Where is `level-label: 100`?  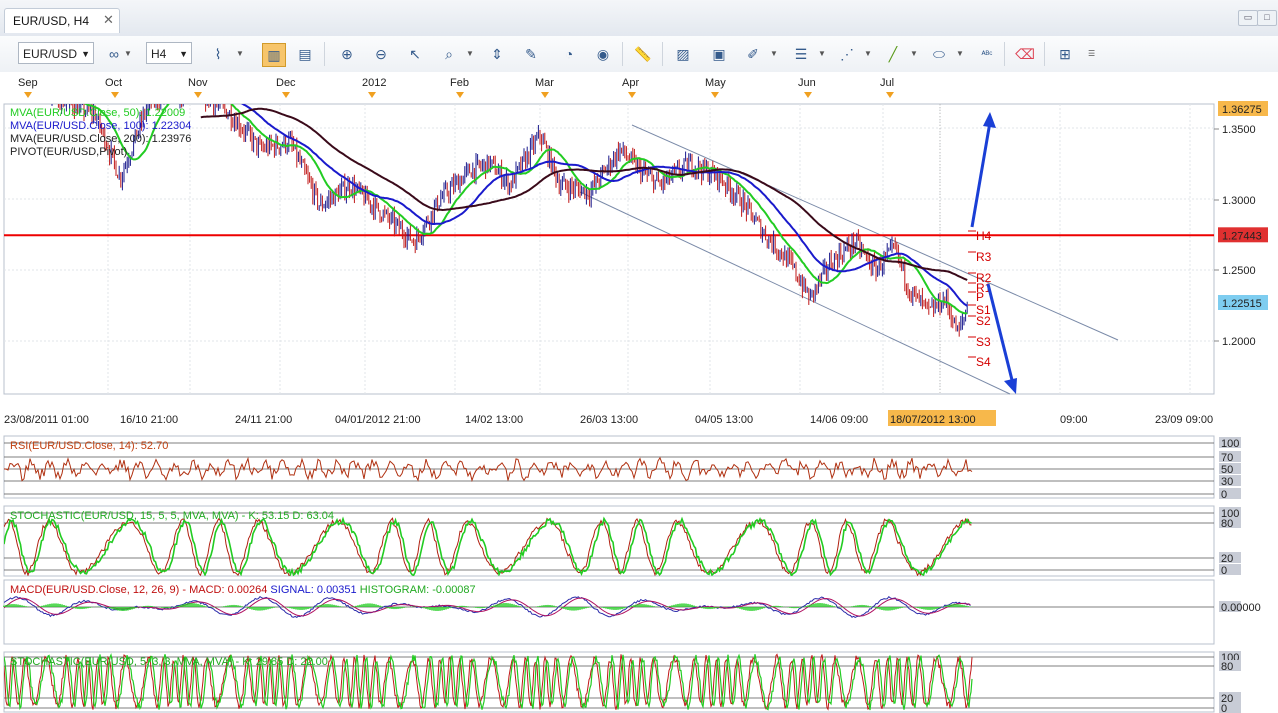 level-label: 100 is located at coordinates (1230, 444).